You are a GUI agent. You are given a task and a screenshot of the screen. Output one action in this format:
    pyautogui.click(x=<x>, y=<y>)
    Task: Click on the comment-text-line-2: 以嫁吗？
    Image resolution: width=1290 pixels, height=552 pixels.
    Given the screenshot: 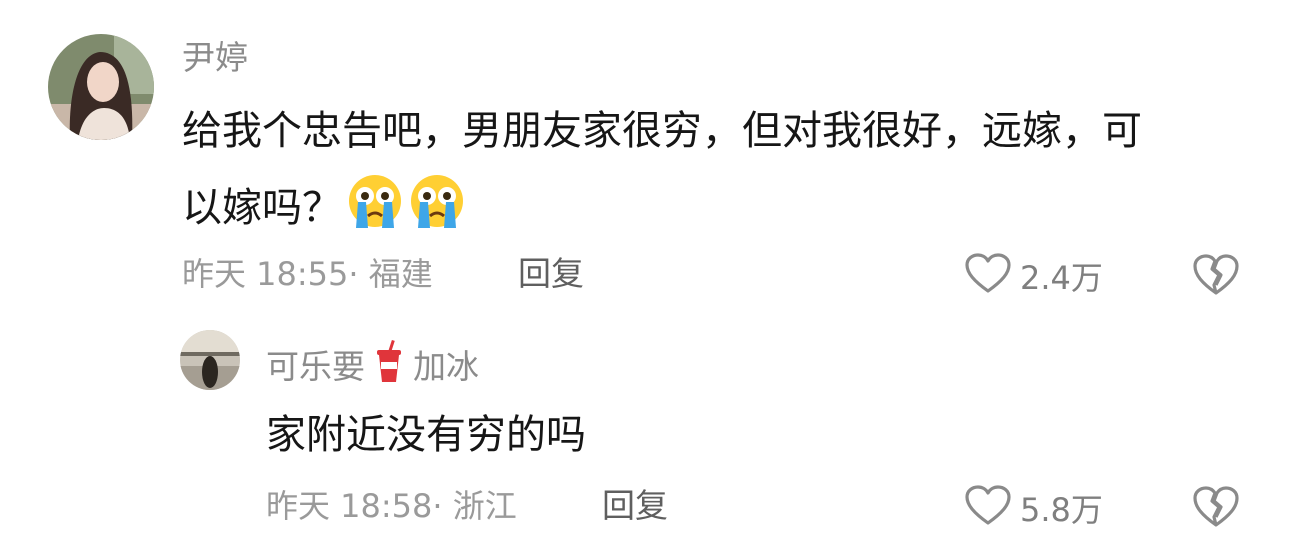 What is the action you would take?
    pyautogui.click(x=324, y=210)
    